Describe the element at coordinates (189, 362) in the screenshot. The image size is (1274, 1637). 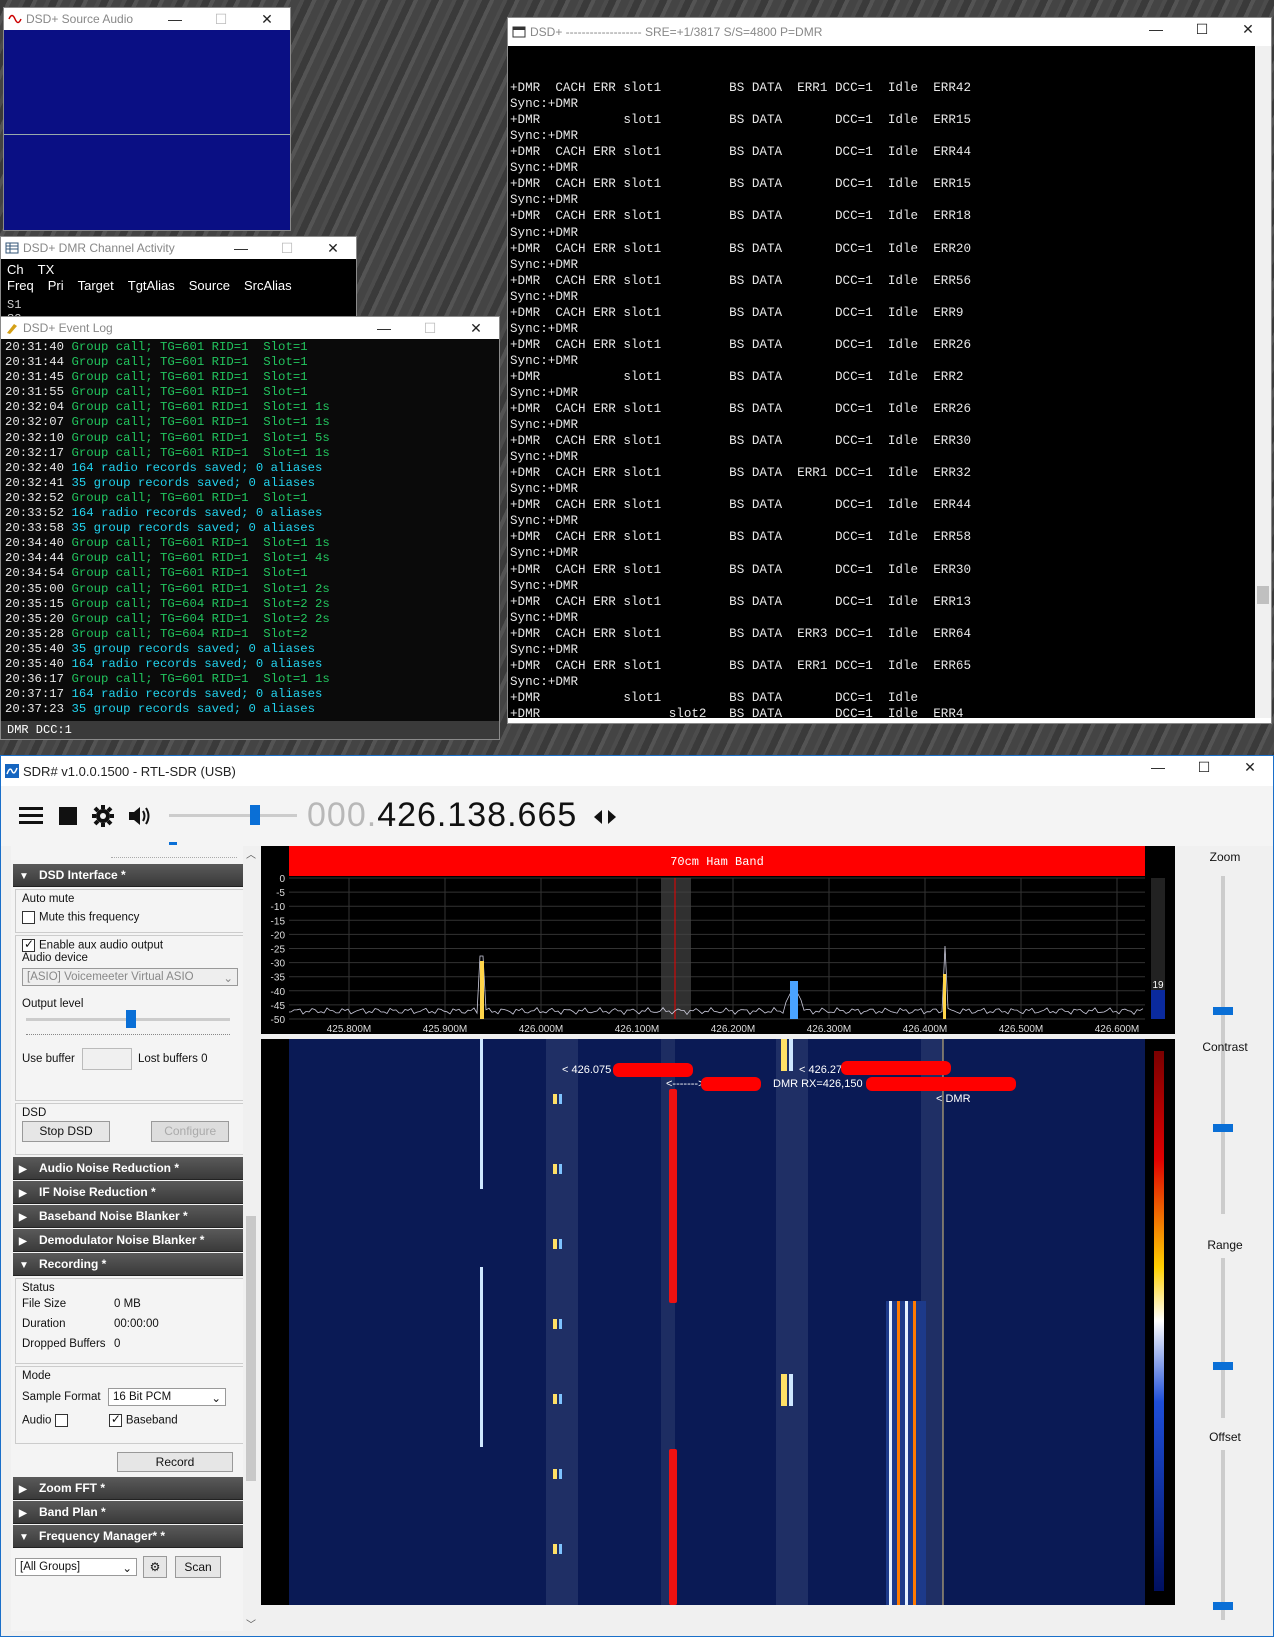
I see `log-message: Group call; TG=601 RID=1 Slot=1` at that location.